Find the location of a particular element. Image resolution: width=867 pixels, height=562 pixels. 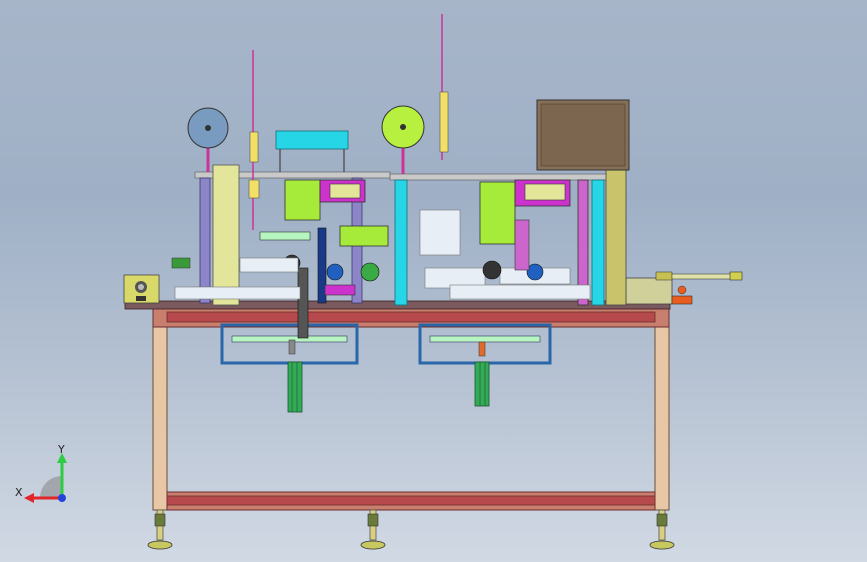

right-station is located at coordinates (505, 160).